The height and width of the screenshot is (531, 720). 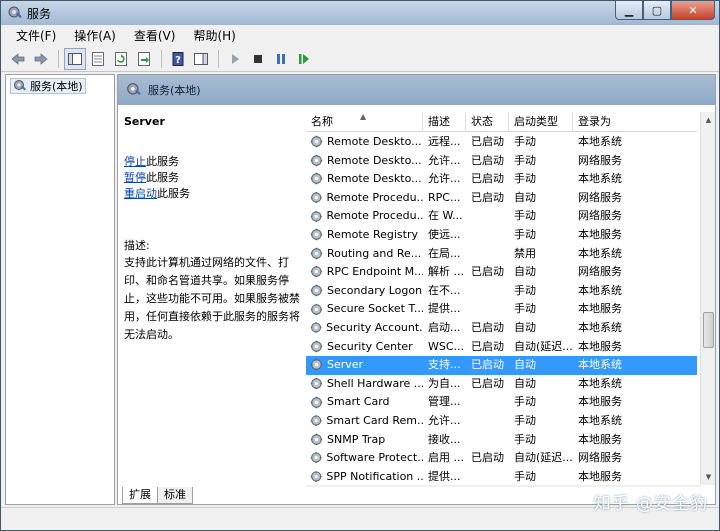 I want to click on help-button: ?, so click(x=178, y=59).